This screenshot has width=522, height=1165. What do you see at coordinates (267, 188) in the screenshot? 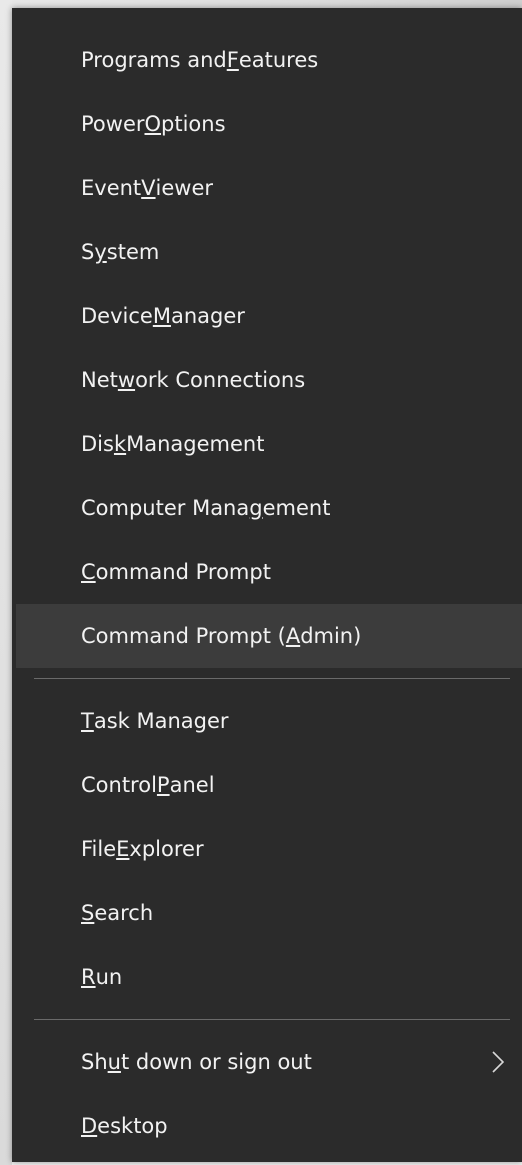
I see `menu-item-event-viewer: Event Viewer` at bounding box center [267, 188].